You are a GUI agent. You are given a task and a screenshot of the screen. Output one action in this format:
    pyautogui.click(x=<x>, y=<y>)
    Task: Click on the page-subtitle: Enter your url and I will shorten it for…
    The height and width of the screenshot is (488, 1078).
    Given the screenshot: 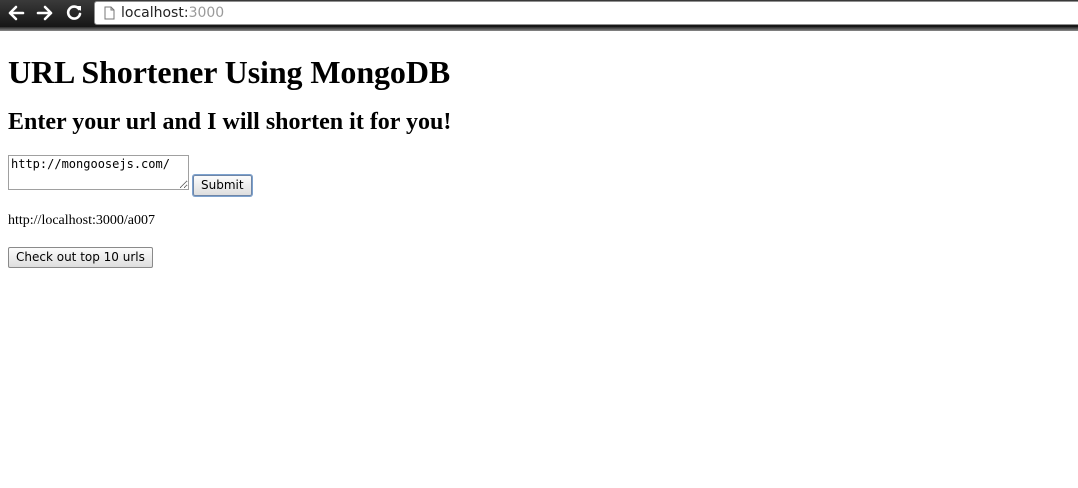 What is the action you would take?
    pyautogui.click(x=230, y=122)
    